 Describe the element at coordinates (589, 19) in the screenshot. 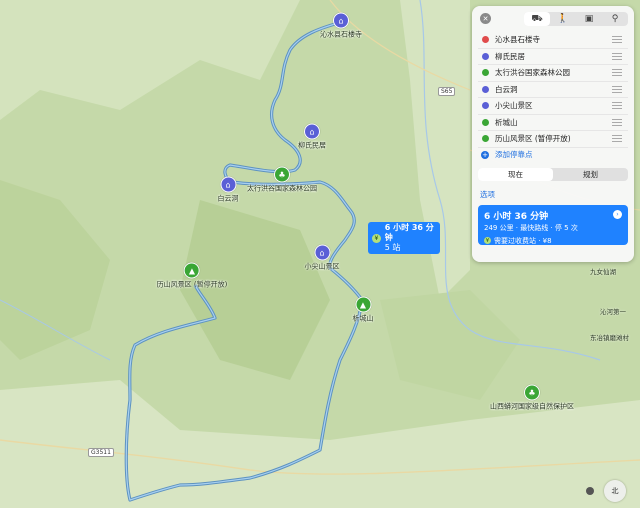

I see `transit-icon: ▣` at that location.